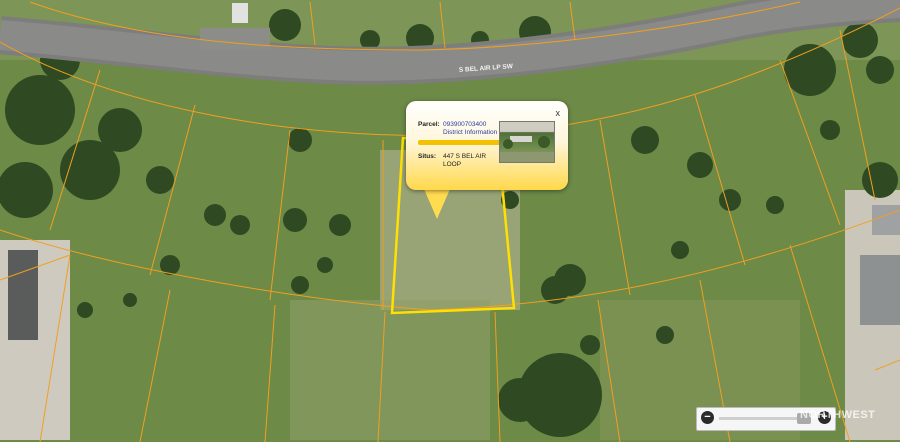 Image resolution: width=900 pixels, height=442 pixels. I want to click on situs-row: Situs: 447 S BEL AIR LOOP, so click(452, 161).